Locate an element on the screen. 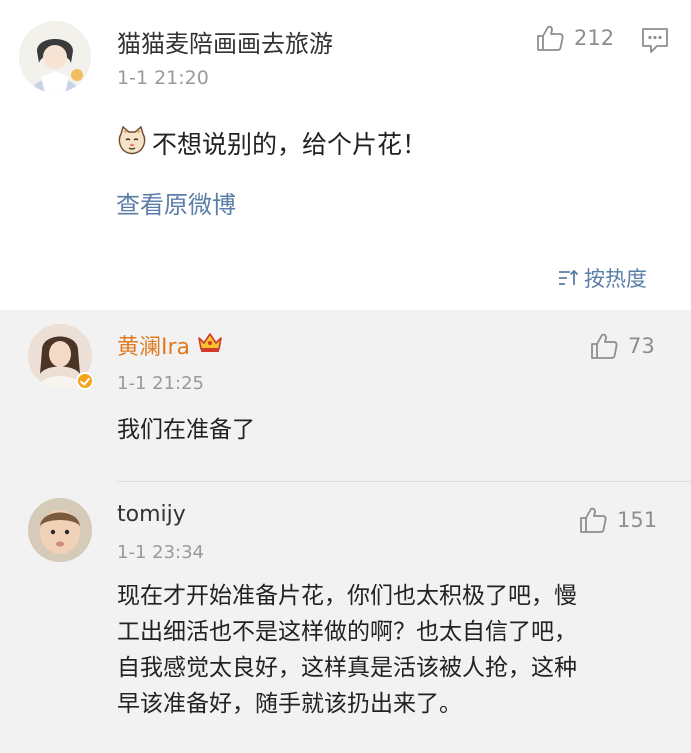  verified-badge-icon is located at coordinates (85, 381).